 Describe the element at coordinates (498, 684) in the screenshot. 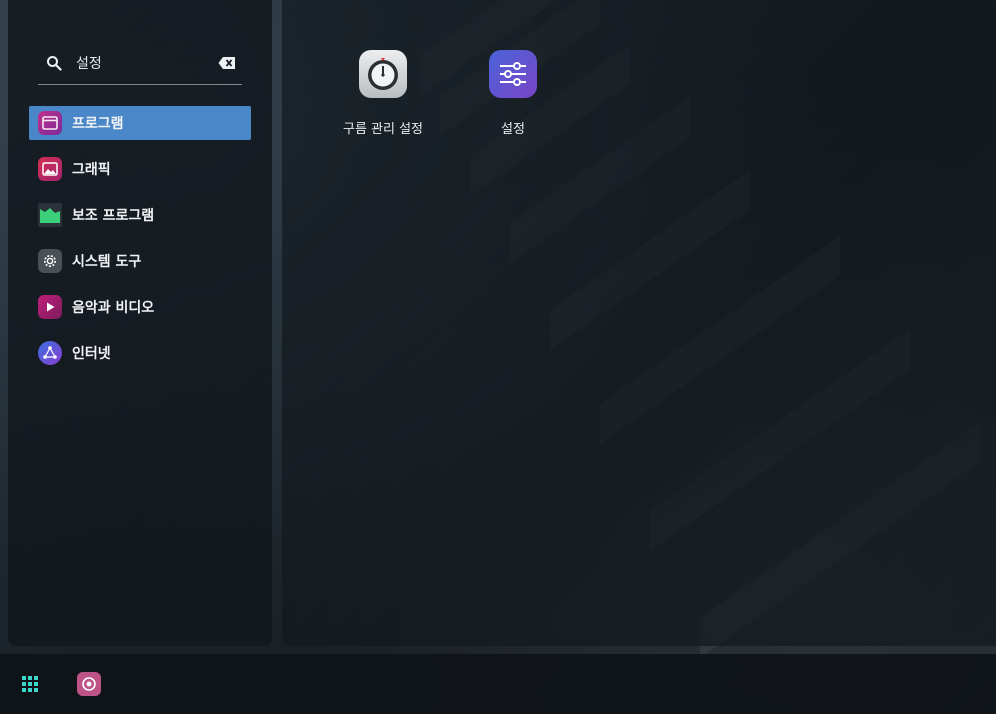

I see `taskbar` at that location.